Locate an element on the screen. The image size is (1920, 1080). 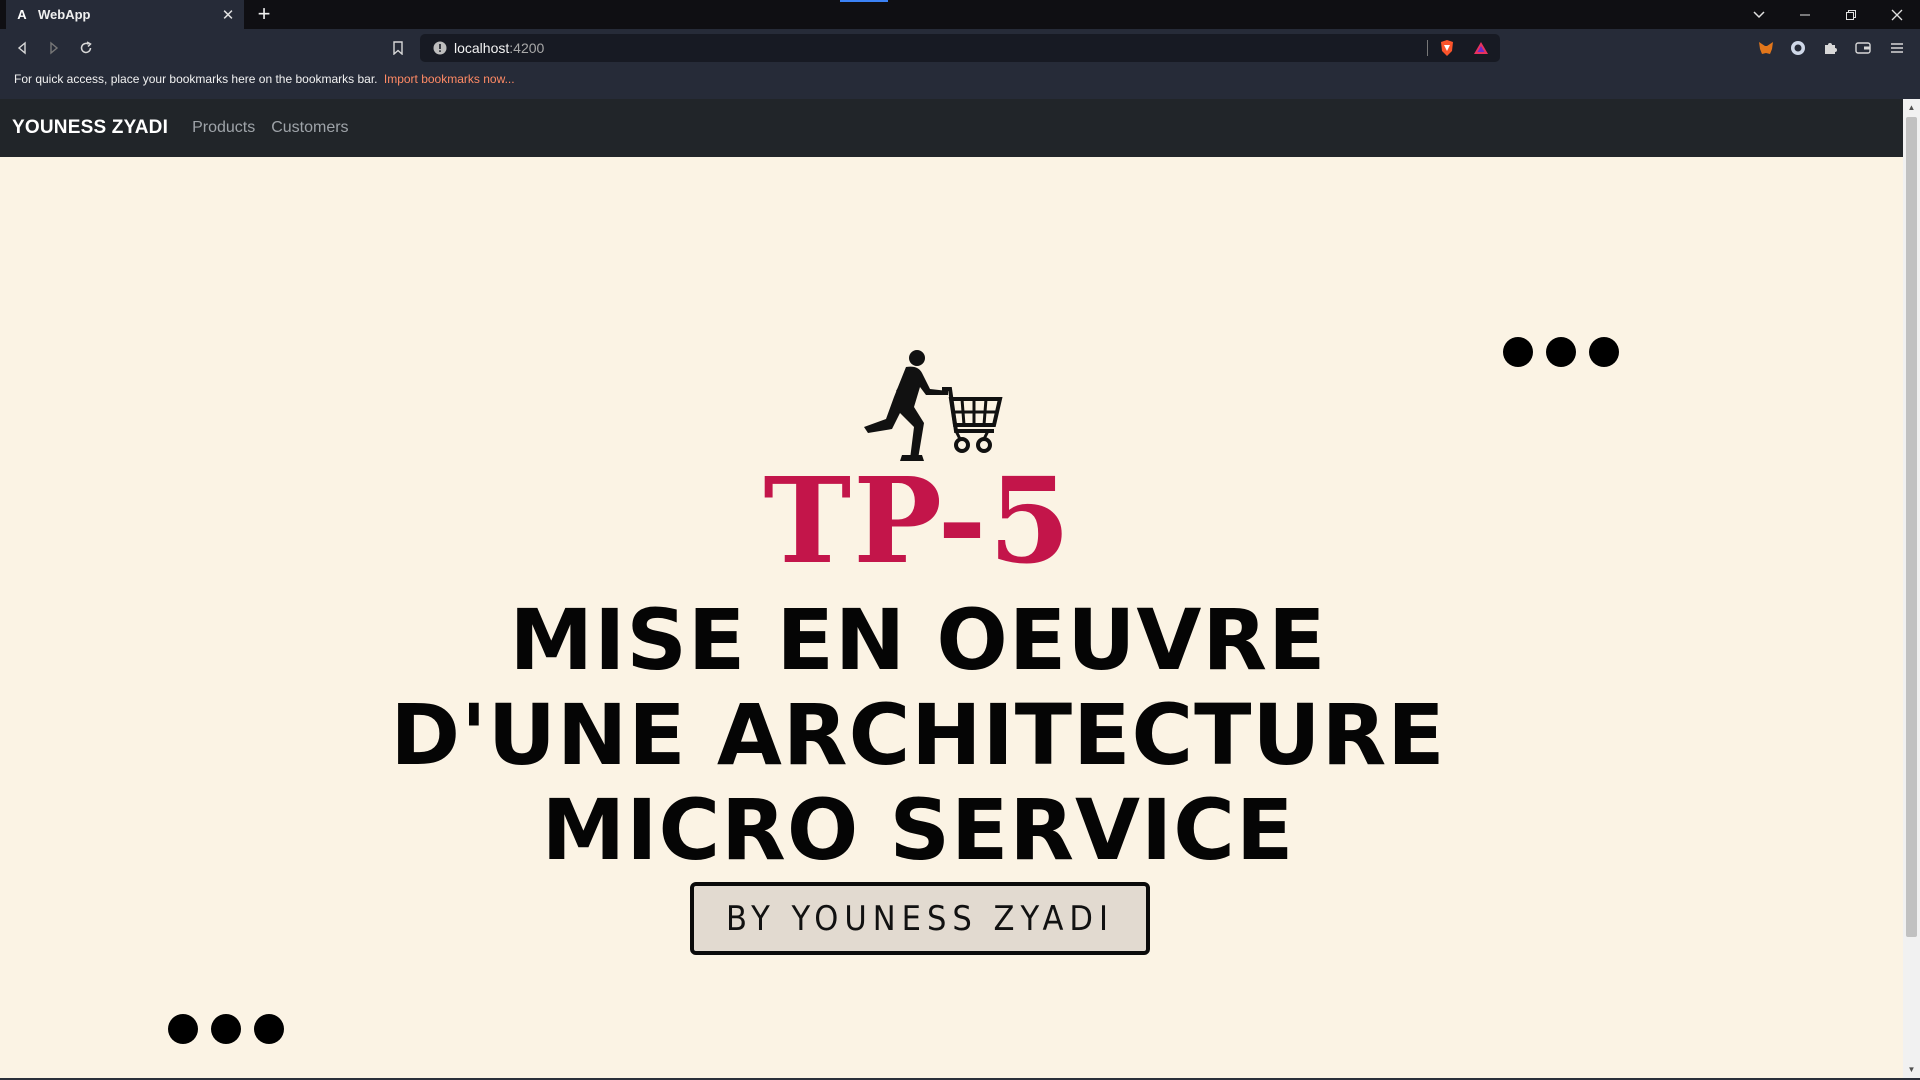
restore-button is located at coordinates (1851, 14).